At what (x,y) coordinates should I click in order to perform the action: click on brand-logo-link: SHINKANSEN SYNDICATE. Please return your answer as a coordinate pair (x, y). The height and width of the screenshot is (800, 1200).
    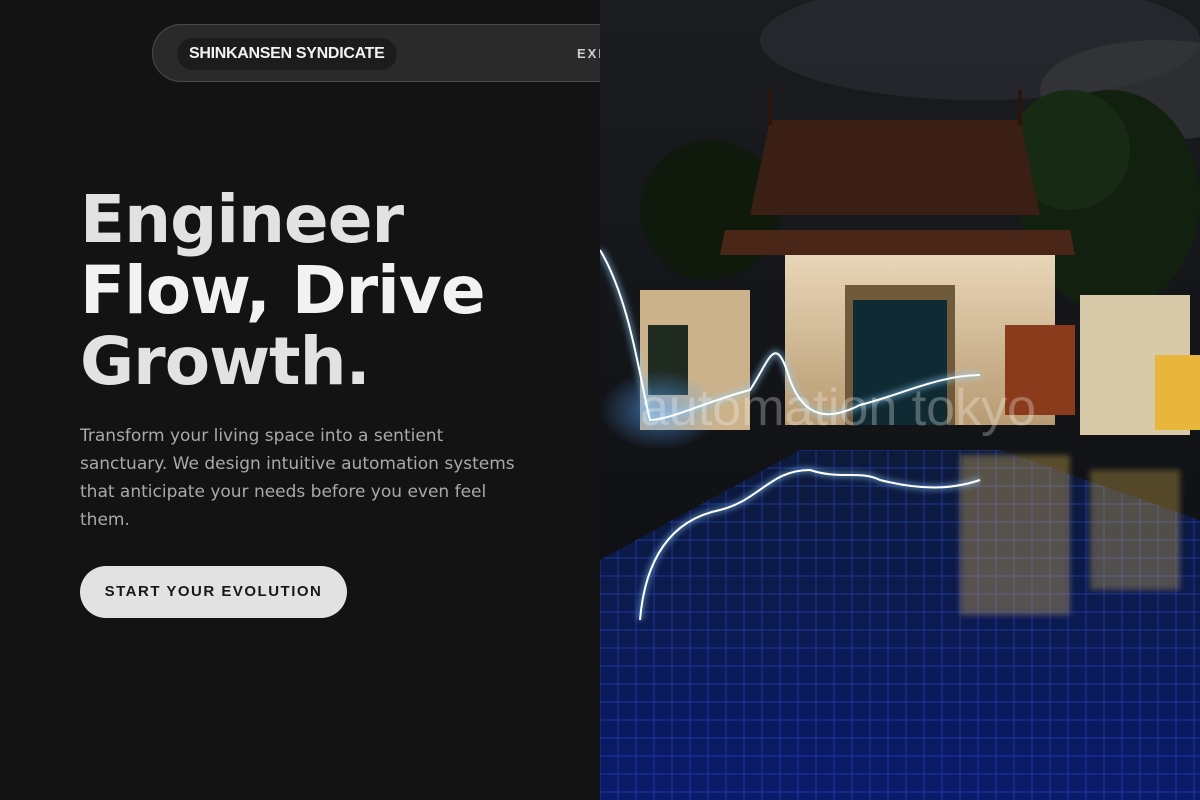
    Looking at the image, I should click on (287, 54).